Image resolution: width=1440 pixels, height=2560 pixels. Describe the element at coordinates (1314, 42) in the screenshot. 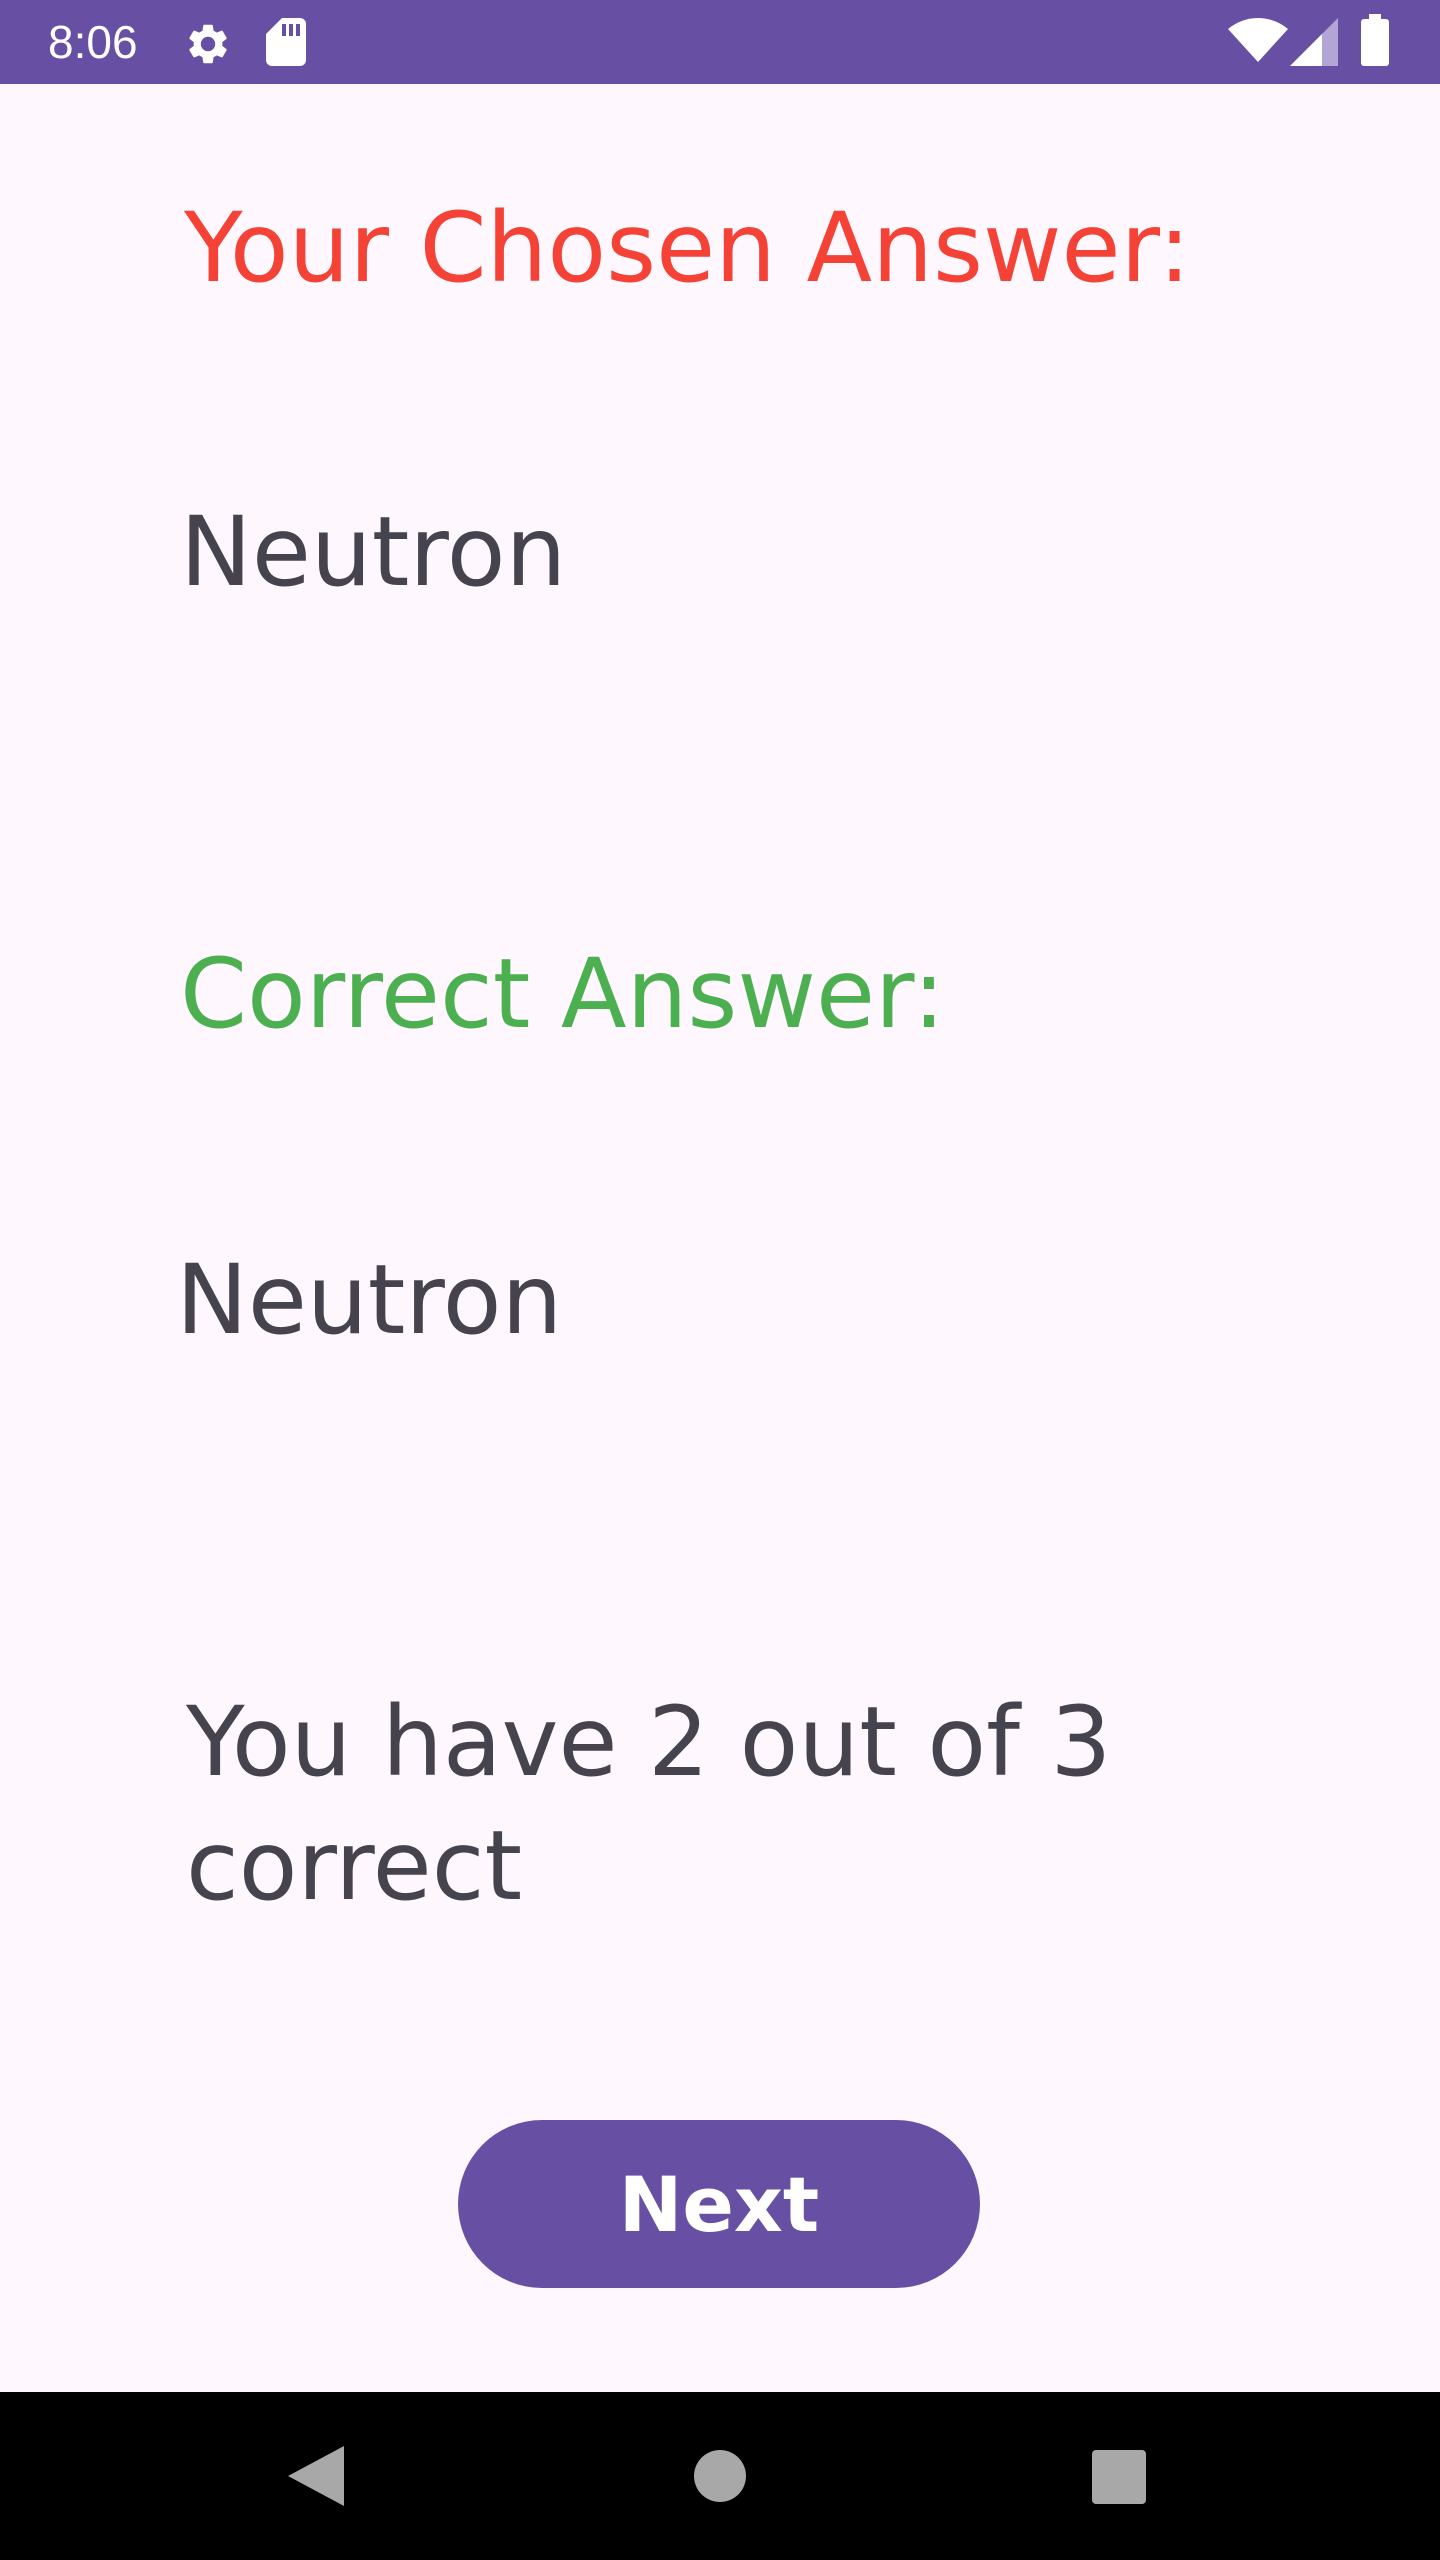

I see `signal-icon` at that location.